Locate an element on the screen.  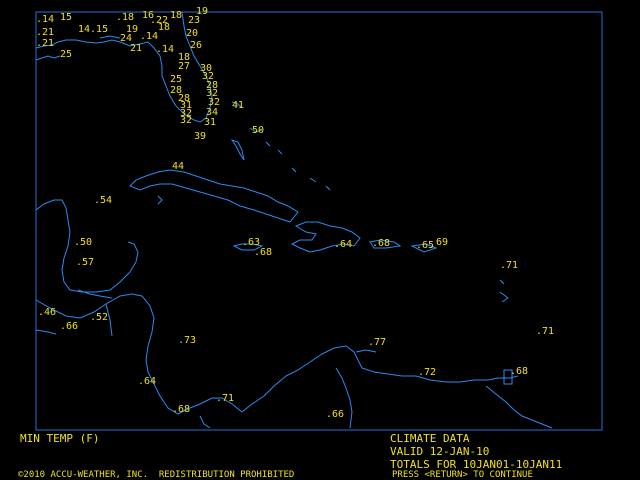
temperature-label: .65 is located at coordinates (425, 245).